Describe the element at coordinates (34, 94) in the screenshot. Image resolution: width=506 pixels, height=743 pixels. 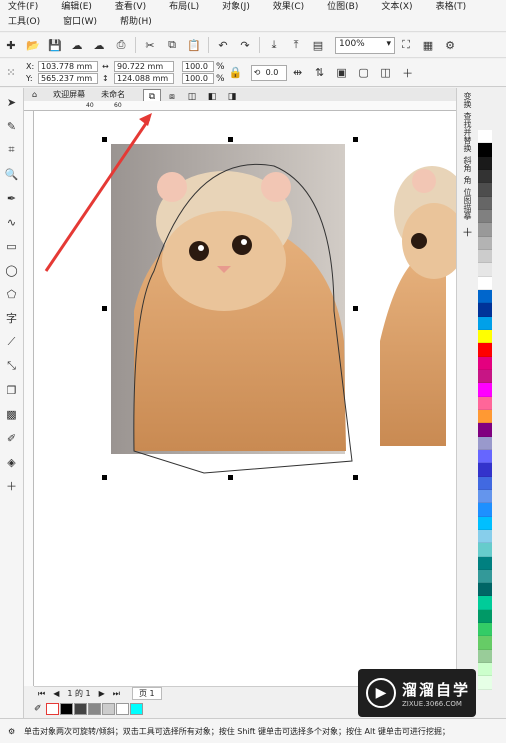
I see `home-icon: ⌂` at that location.